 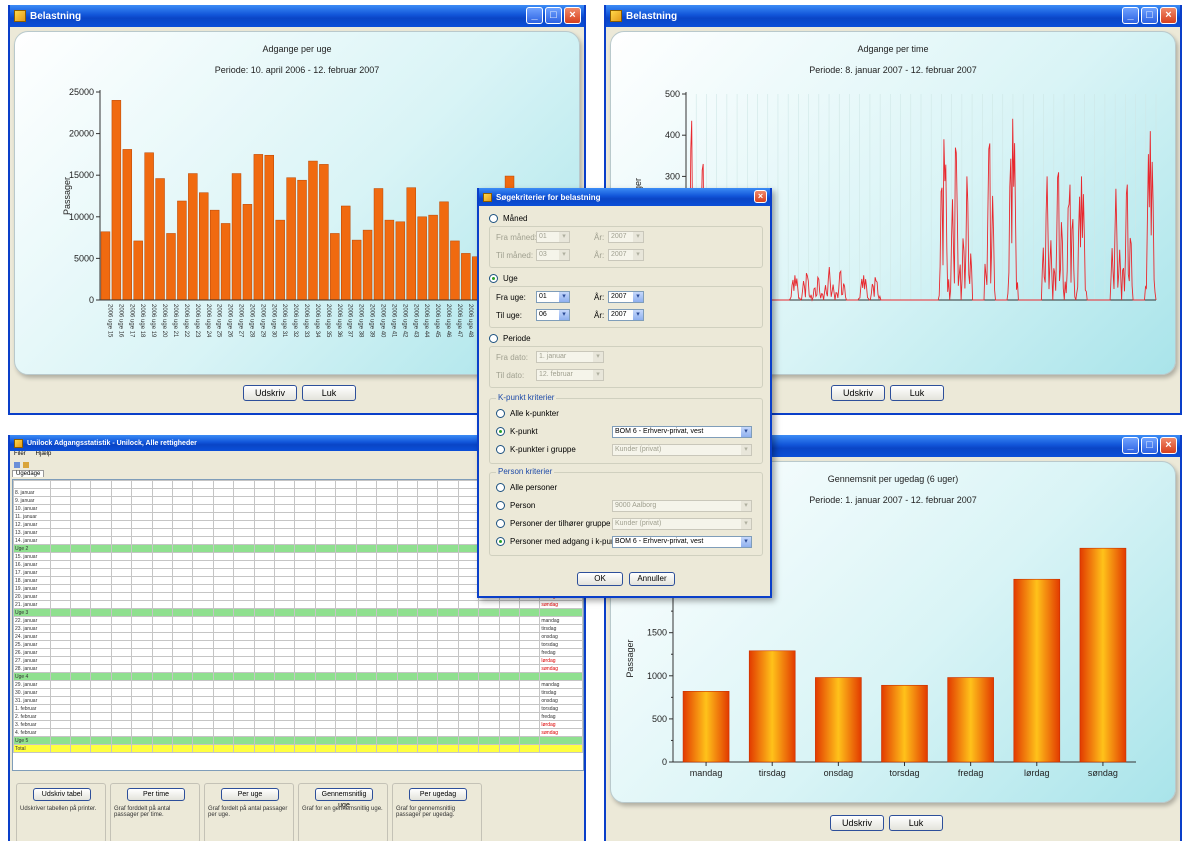 What do you see at coordinates (32, 684) in the screenshot?
I see `row-label: 29. januar` at bounding box center [32, 684].